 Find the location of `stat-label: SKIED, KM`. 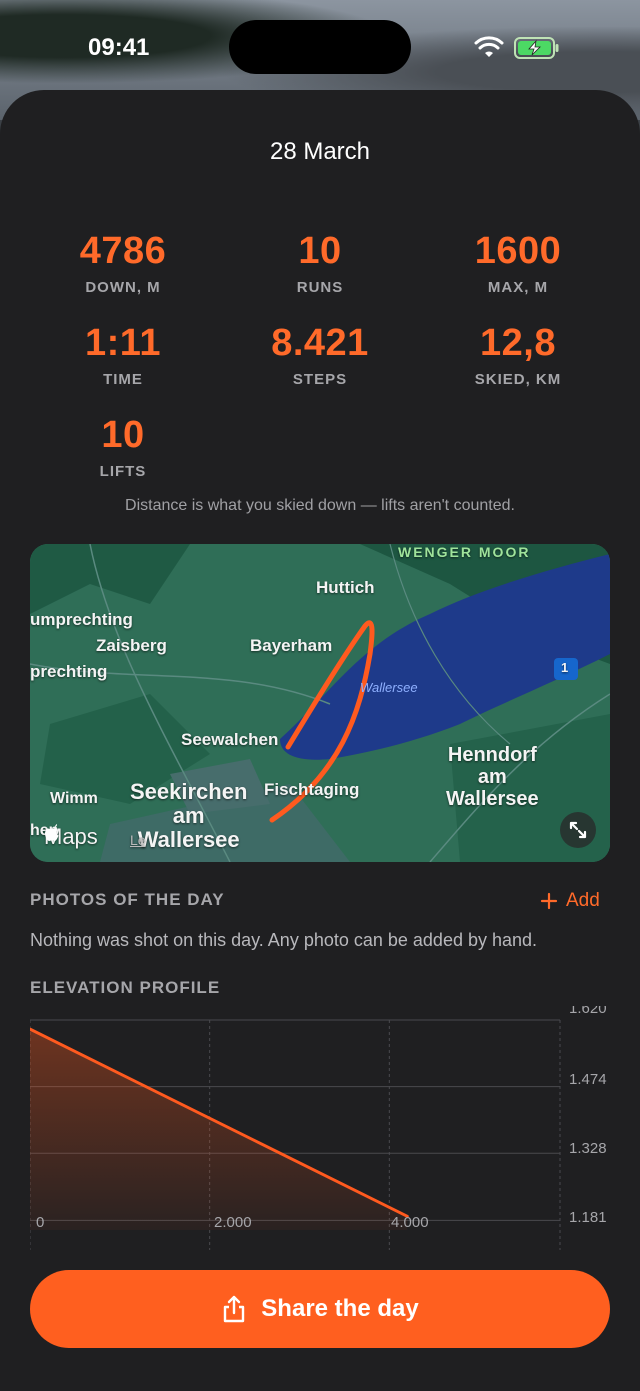

stat-label: SKIED, KM is located at coordinates (518, 379).